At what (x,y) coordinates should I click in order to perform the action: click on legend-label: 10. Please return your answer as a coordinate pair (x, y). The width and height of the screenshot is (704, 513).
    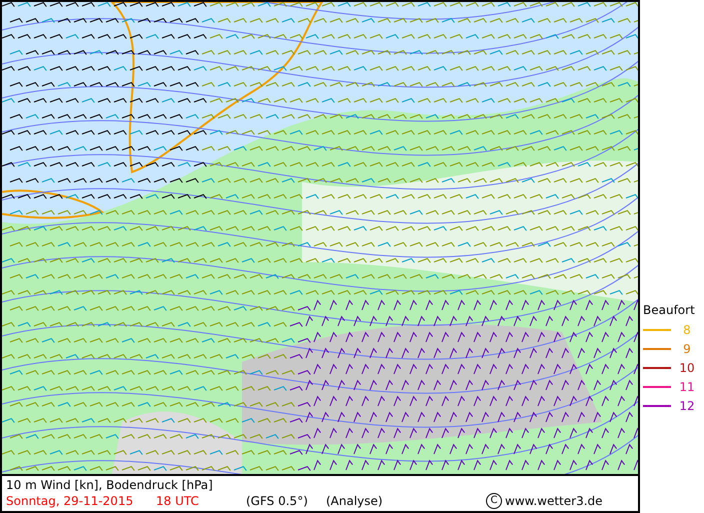
    Looking at the image, I should click on (687, 368).